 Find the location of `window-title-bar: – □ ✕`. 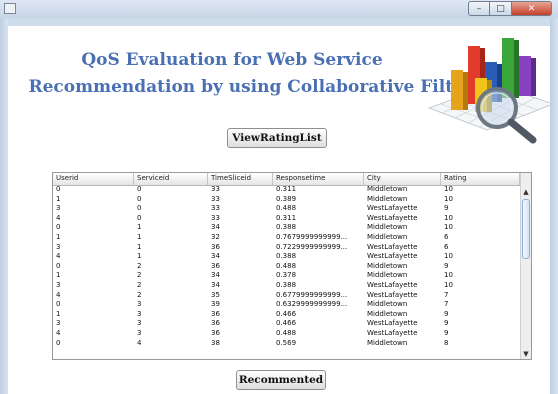

window-title-bar: – □ ✕ is located at coordinates (279, 9).